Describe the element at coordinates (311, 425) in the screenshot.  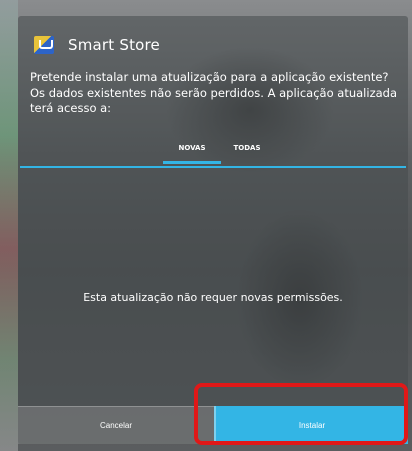
I see `install-button: Instalar` at that location.